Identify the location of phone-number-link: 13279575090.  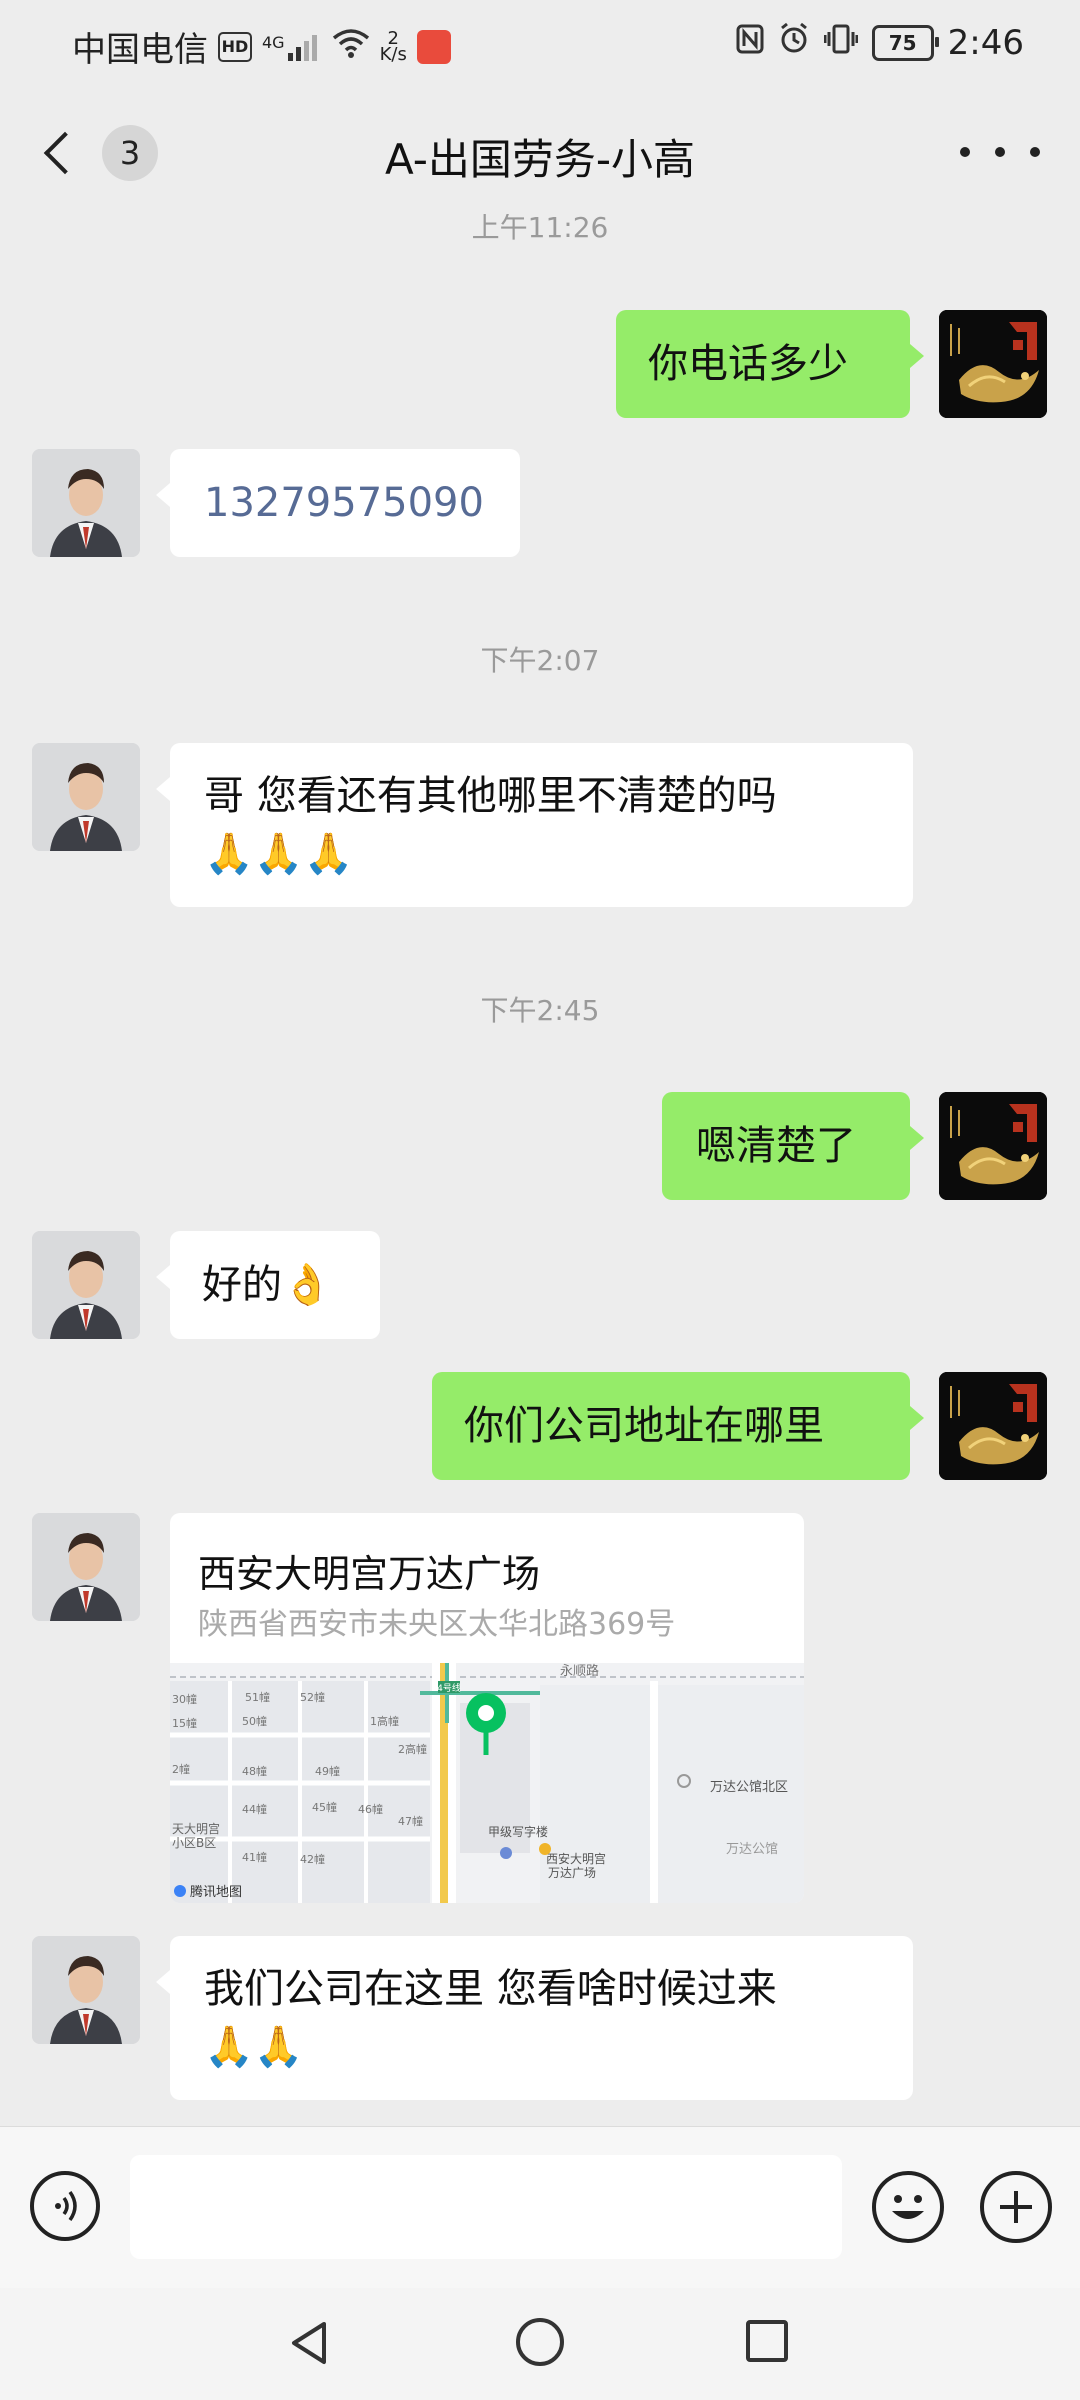
(344, 503).